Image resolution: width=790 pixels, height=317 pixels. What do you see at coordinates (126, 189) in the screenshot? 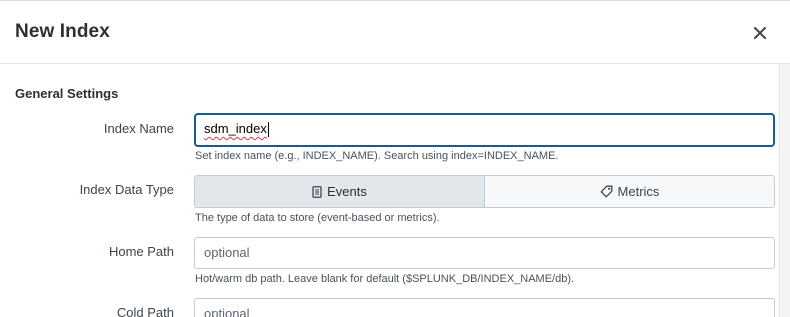
I see `index-data-type-label: Index Data Type` at bounding box center [126, 189].